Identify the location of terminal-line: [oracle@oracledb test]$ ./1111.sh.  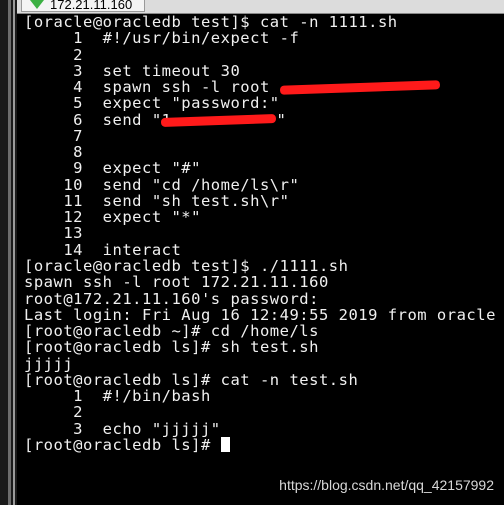
(260, 266).